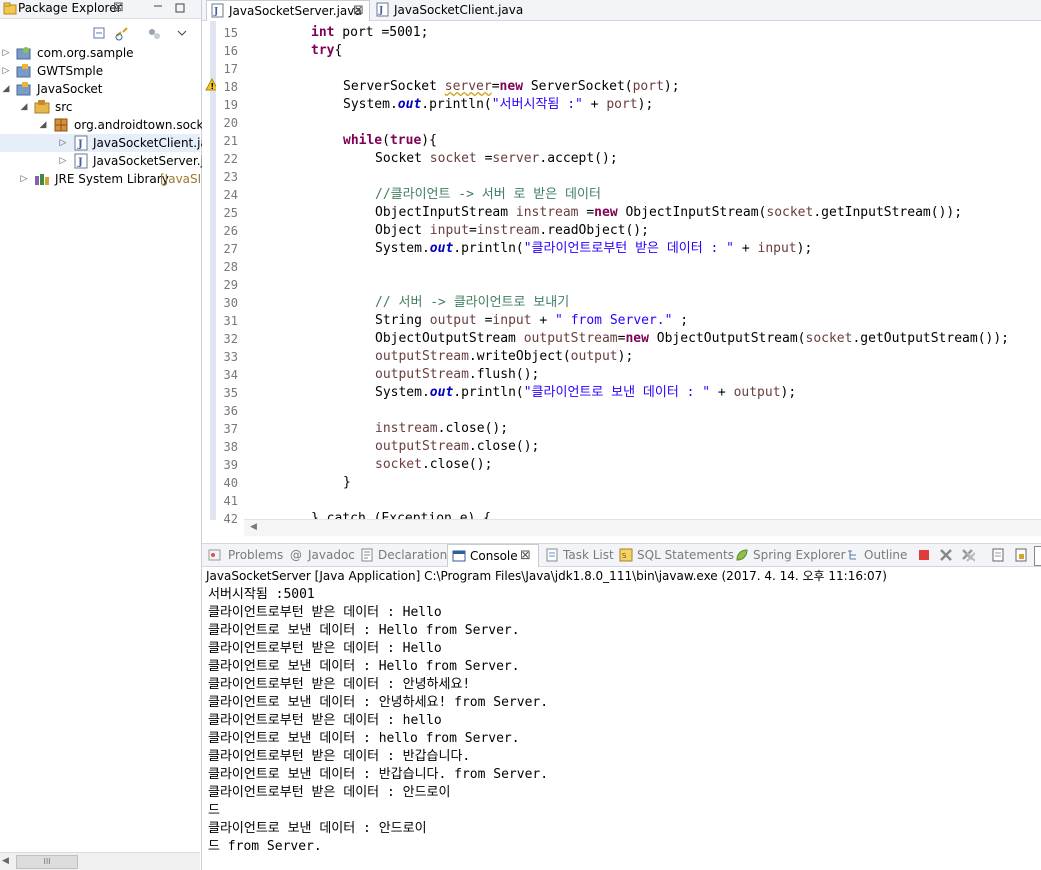 The image size is (1041, 870). What do you see at coordinates (473, 428) in the screenshot?
I see `code-text: .close();` at bounding box center [473, 428].